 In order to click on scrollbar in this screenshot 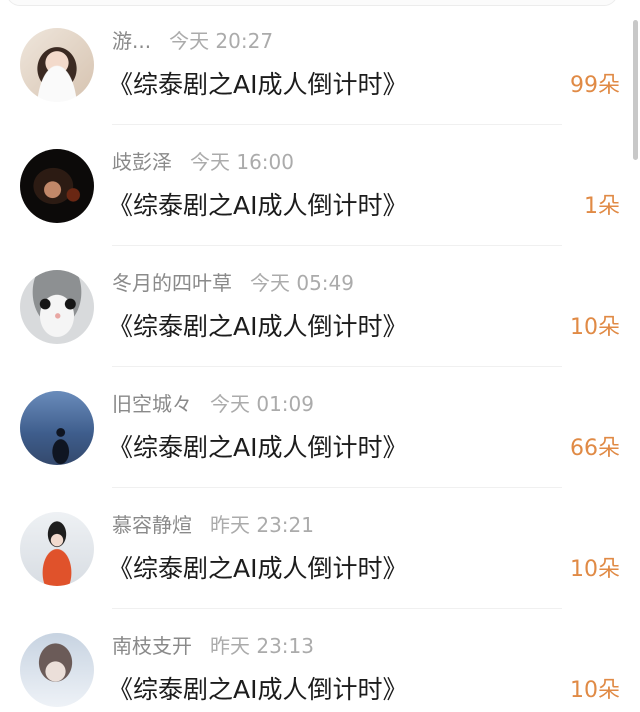, I will do `click(635, 90)`.